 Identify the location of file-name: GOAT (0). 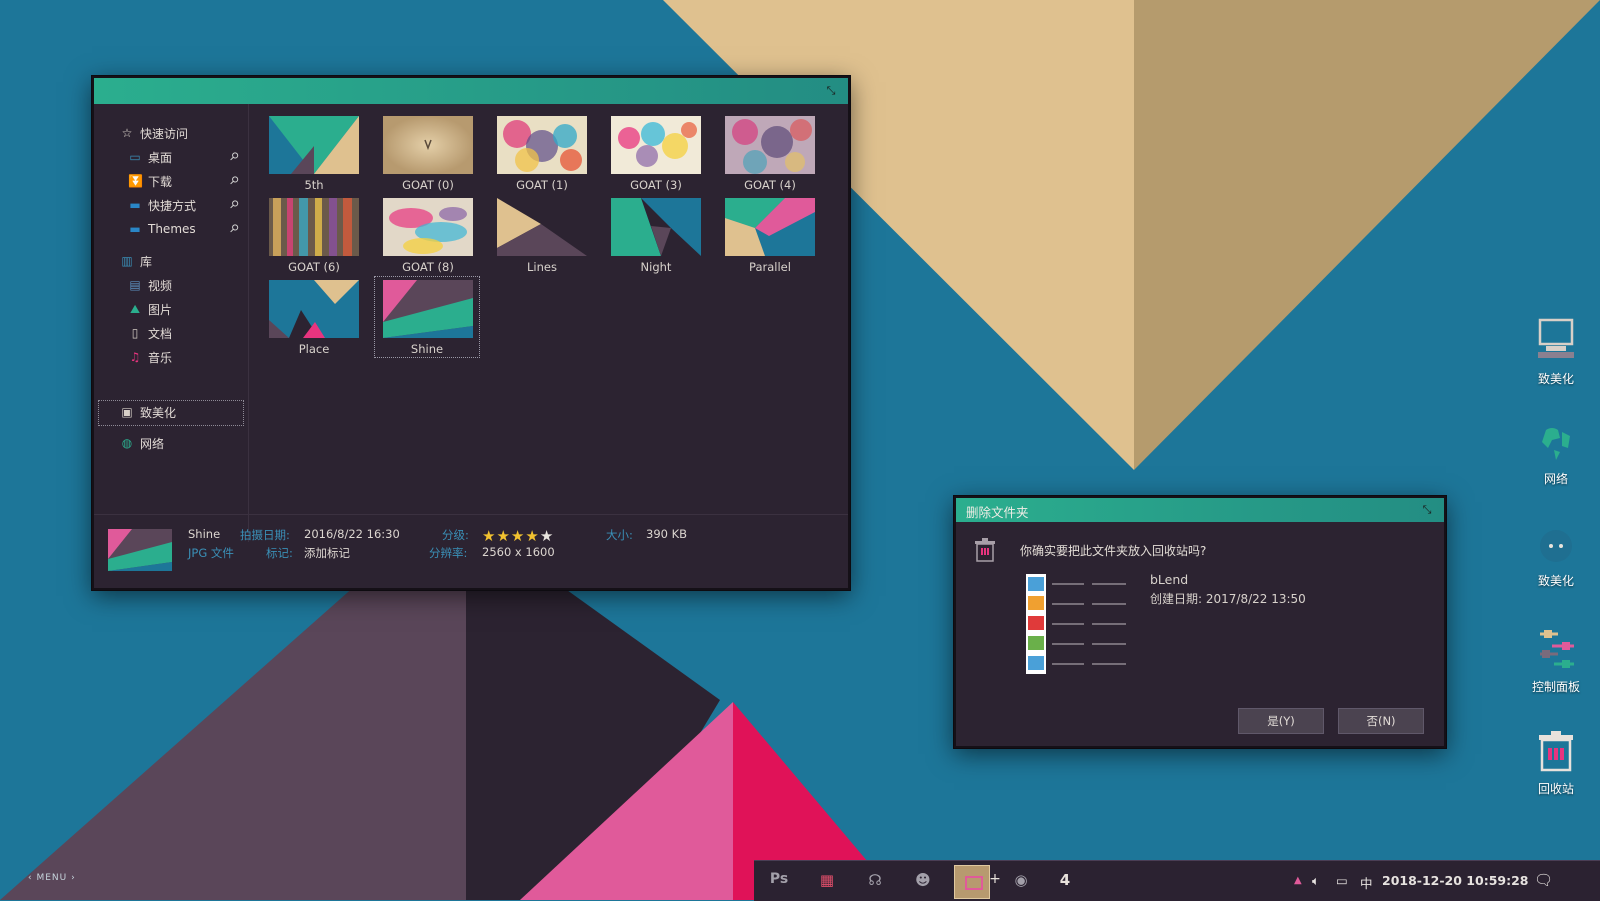
(428, 185).